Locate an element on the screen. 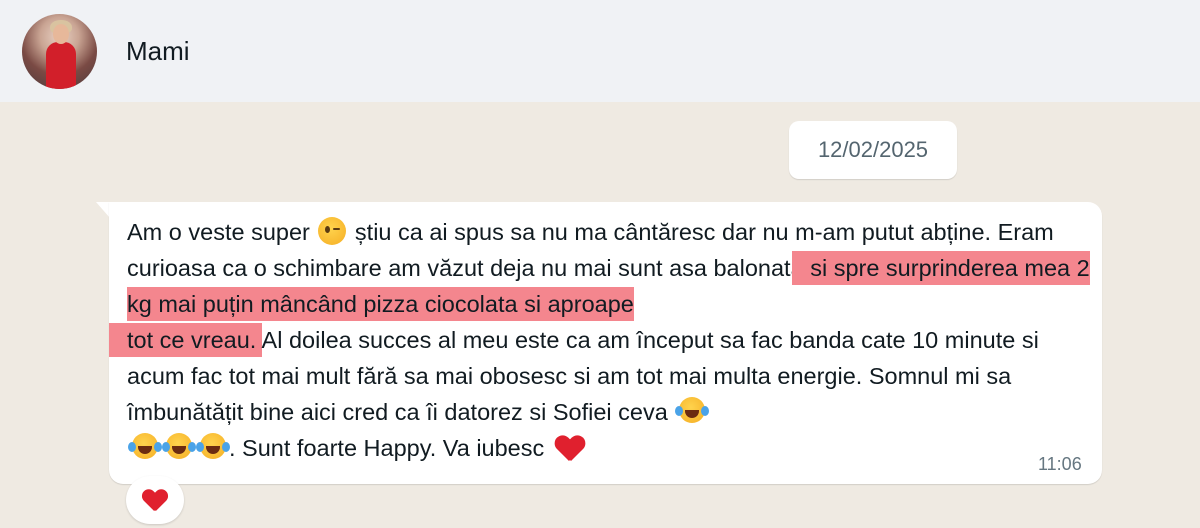  red-heart-icon is located at coordinates (570, 448).